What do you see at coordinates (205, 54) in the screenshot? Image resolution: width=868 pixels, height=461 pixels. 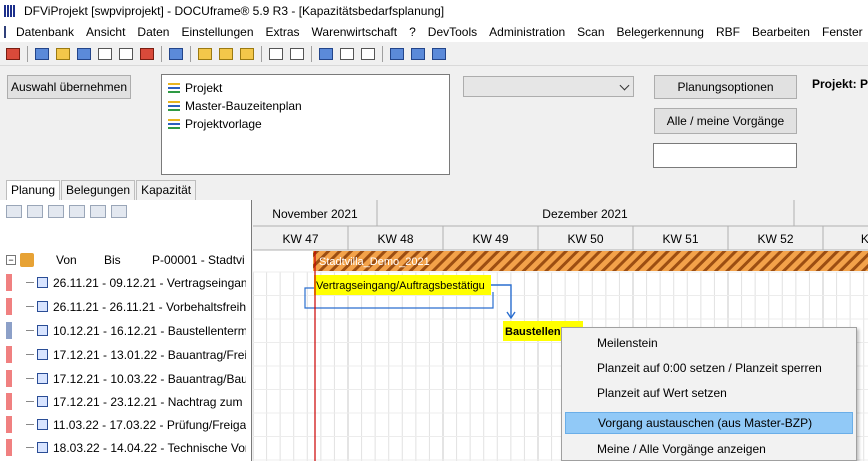 I see `structure-icon` at bounding box center [205, 54].